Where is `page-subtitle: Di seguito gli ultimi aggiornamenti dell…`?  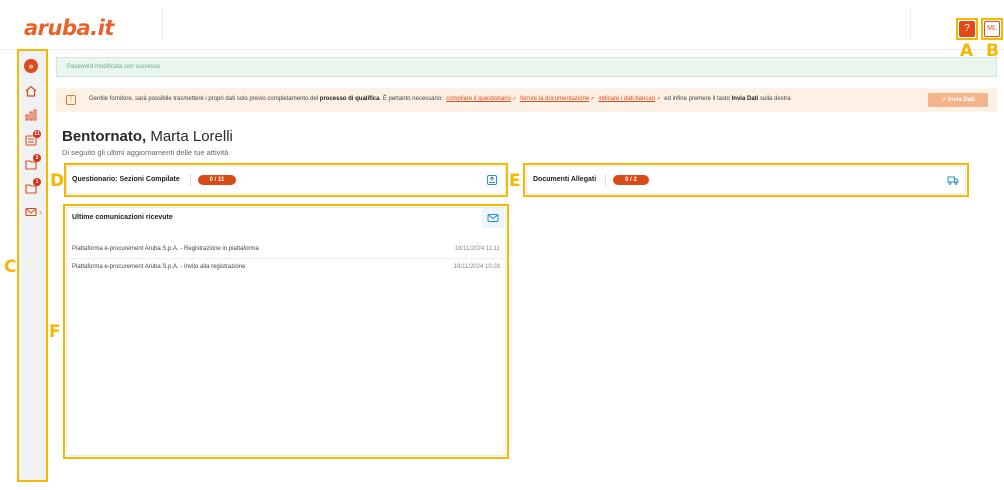
page-subtitle: Di seguito gli ultimi aggiornamenti dell… is located at coordinates (145, 152).